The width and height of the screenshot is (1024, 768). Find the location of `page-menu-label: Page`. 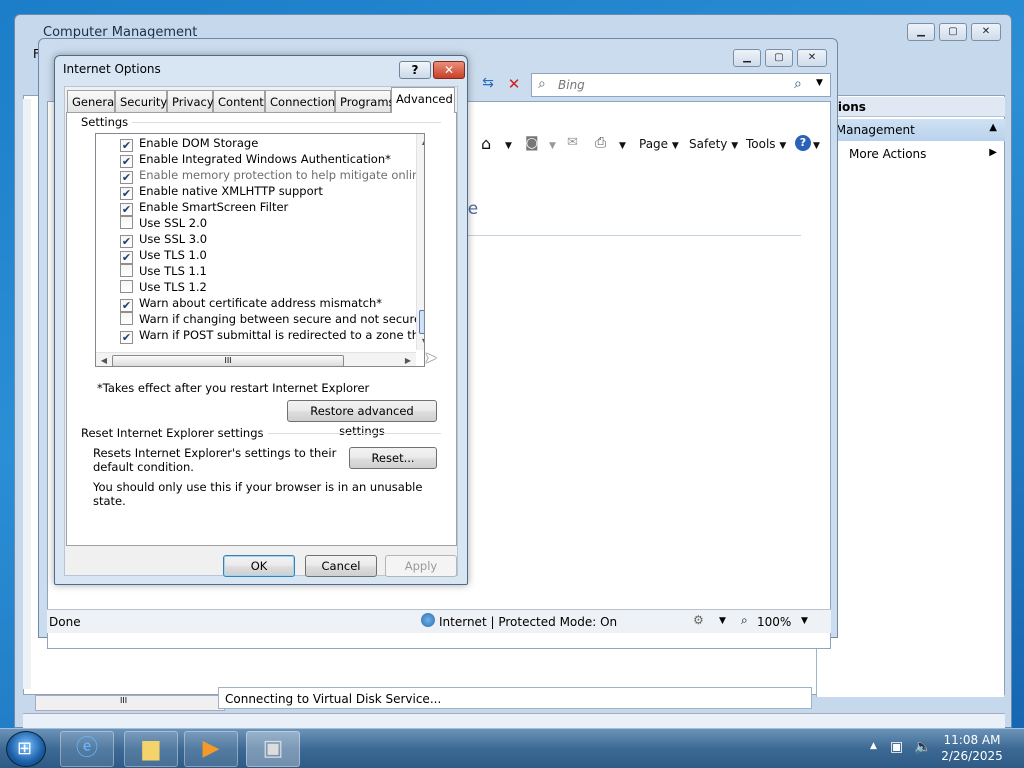

page-menu-label: Page is located at coordinates (654, 144).